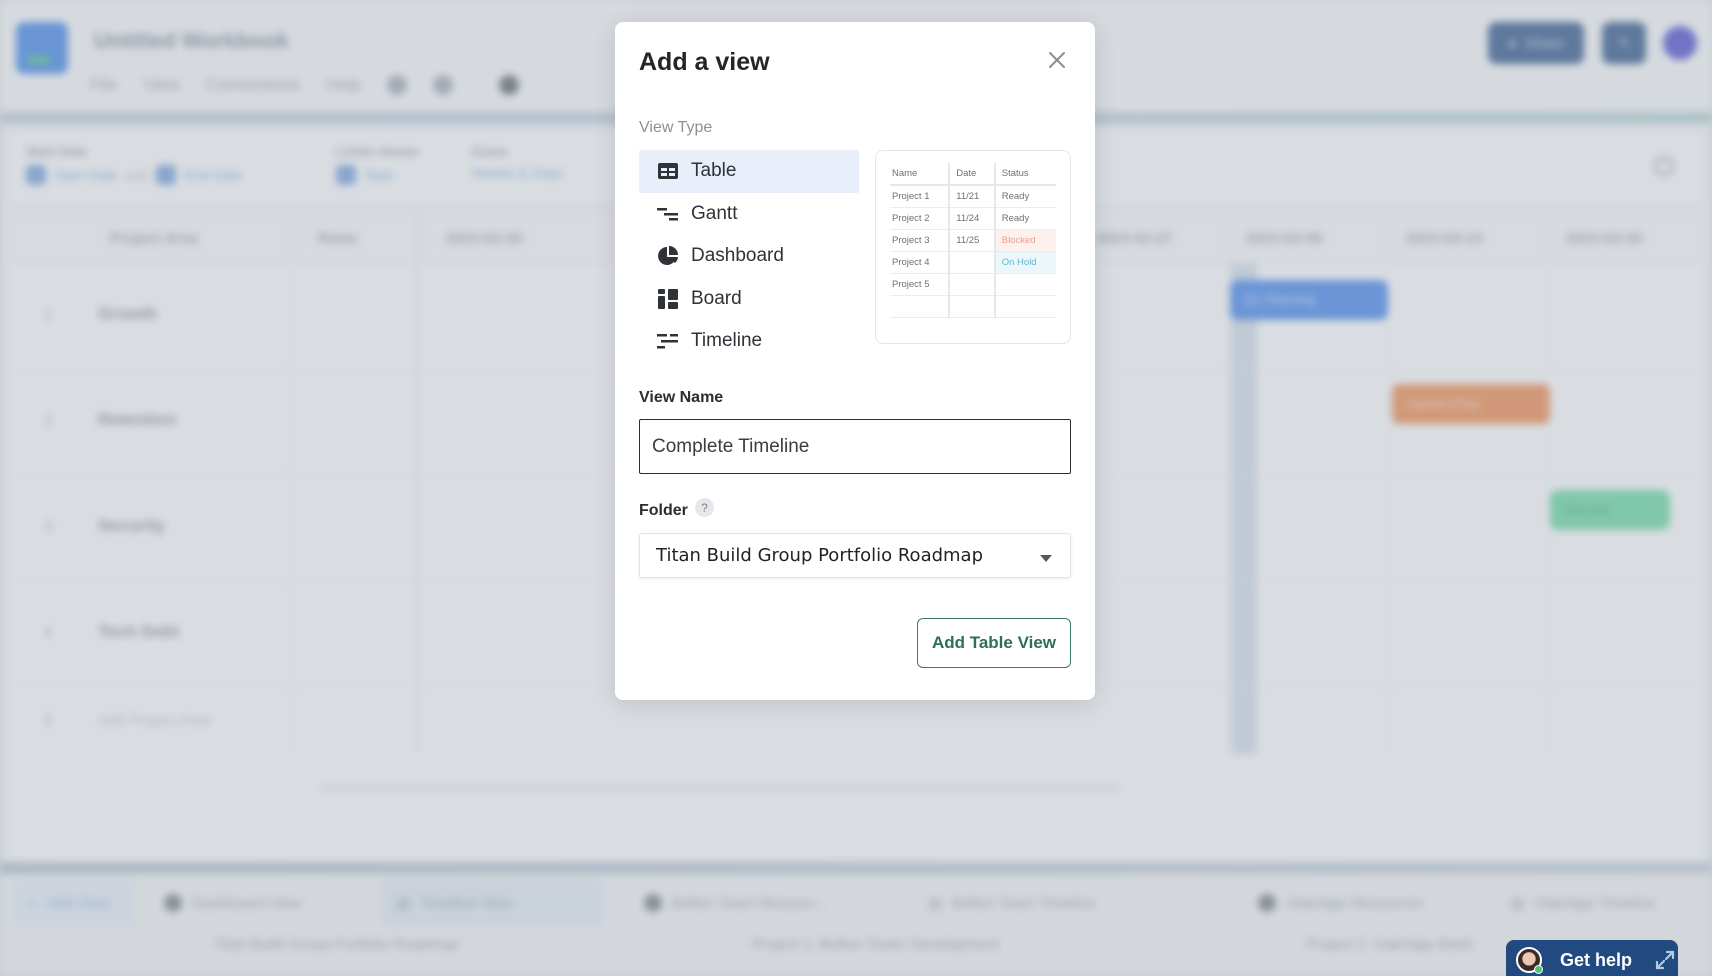  What do you see at coordinates (668, 299) in the screenshot?
I see `board-icon` at bounding box center [668, 299].